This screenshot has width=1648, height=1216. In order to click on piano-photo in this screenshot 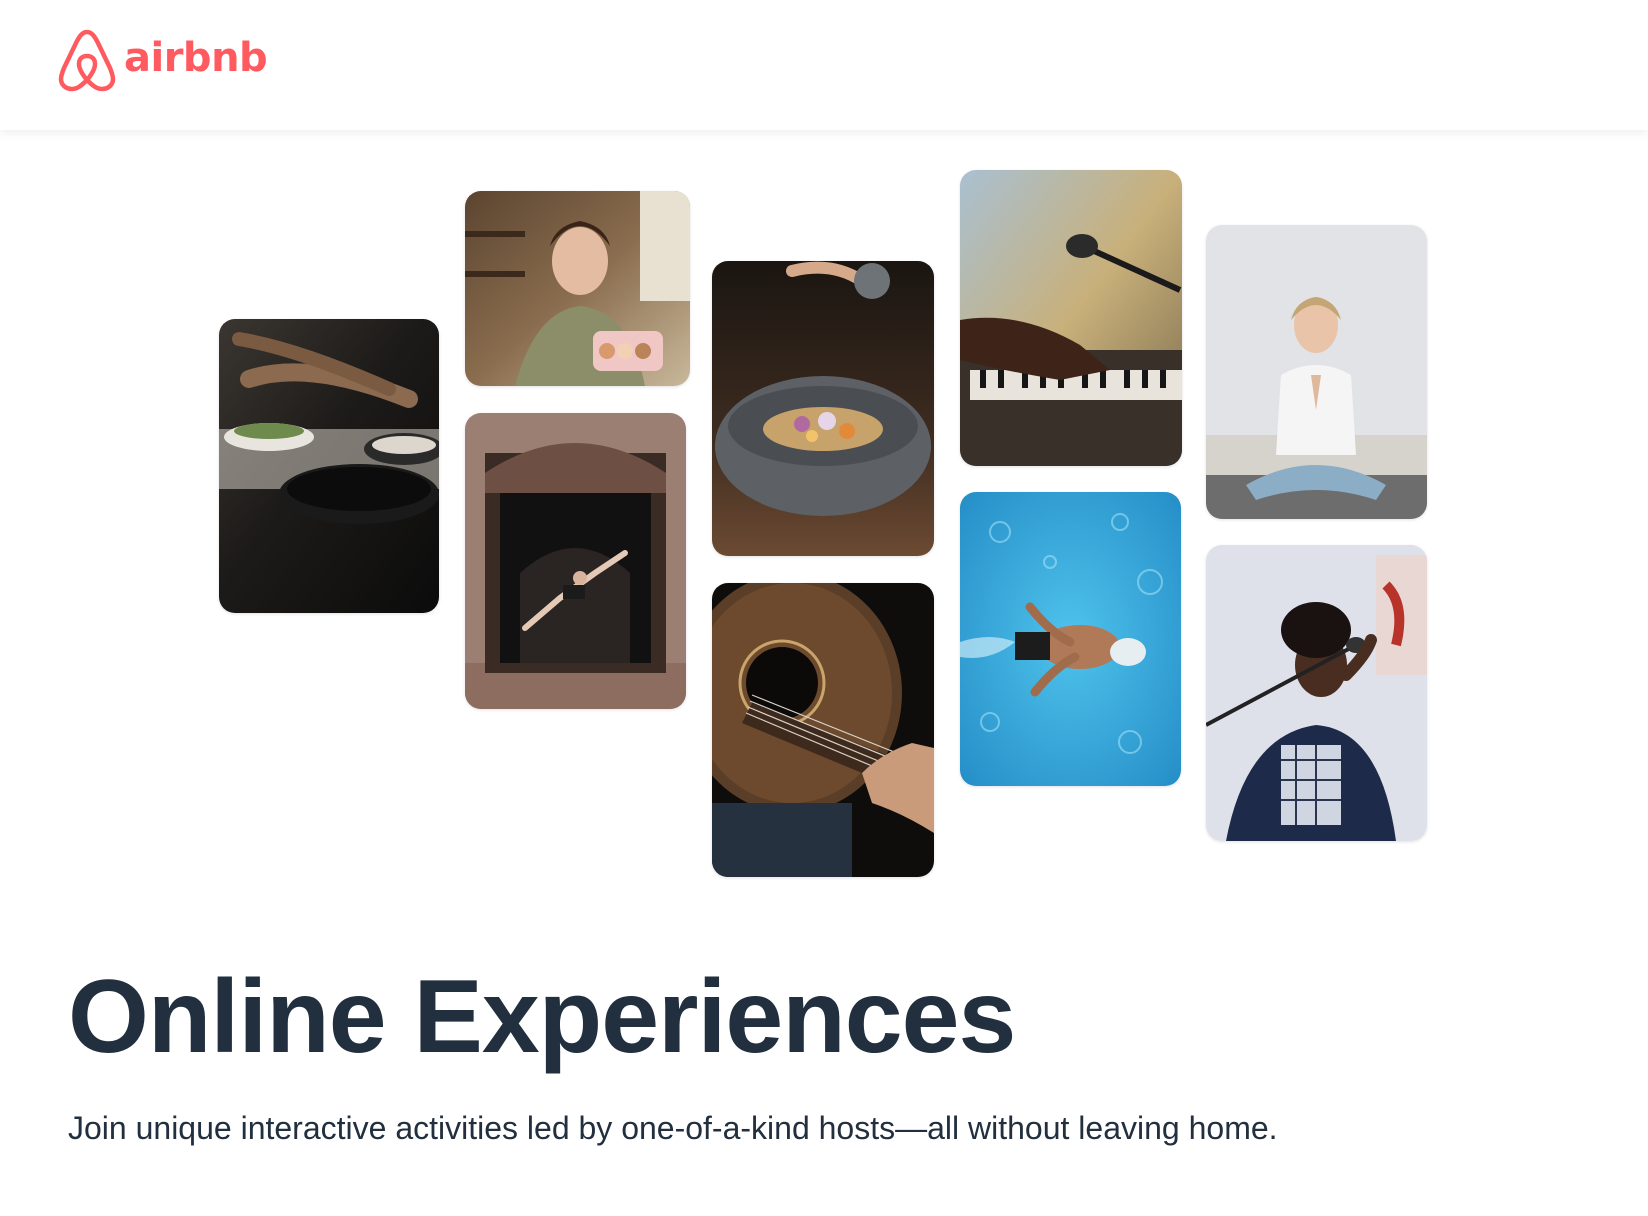, I will do `click(1071, 318)`.